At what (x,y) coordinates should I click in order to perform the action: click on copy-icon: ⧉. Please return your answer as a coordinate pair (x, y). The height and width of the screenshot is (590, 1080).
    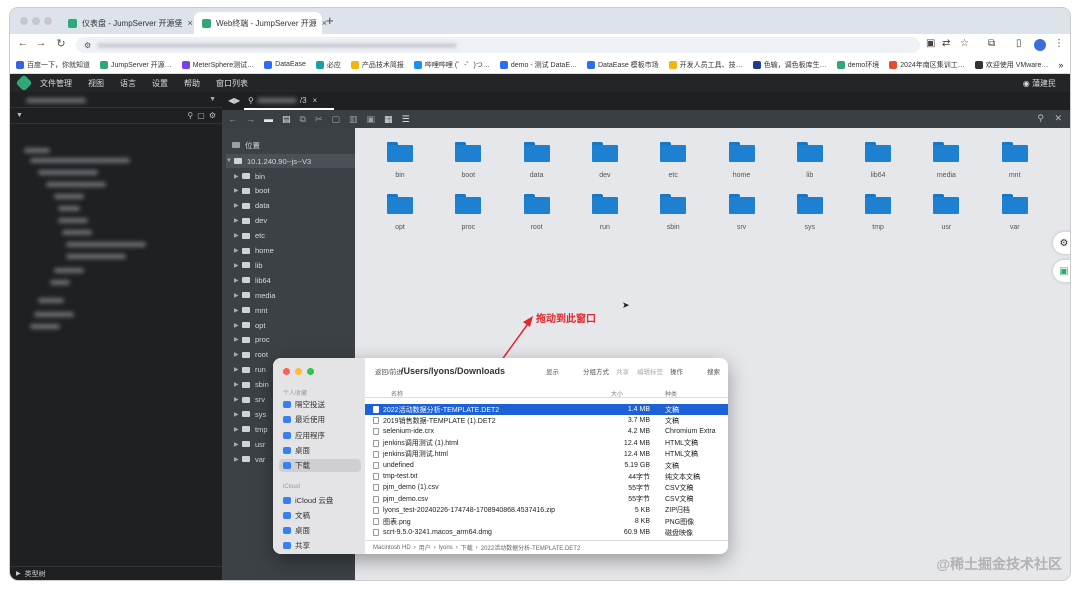
    Looking at the image, I should click on (303, 119).